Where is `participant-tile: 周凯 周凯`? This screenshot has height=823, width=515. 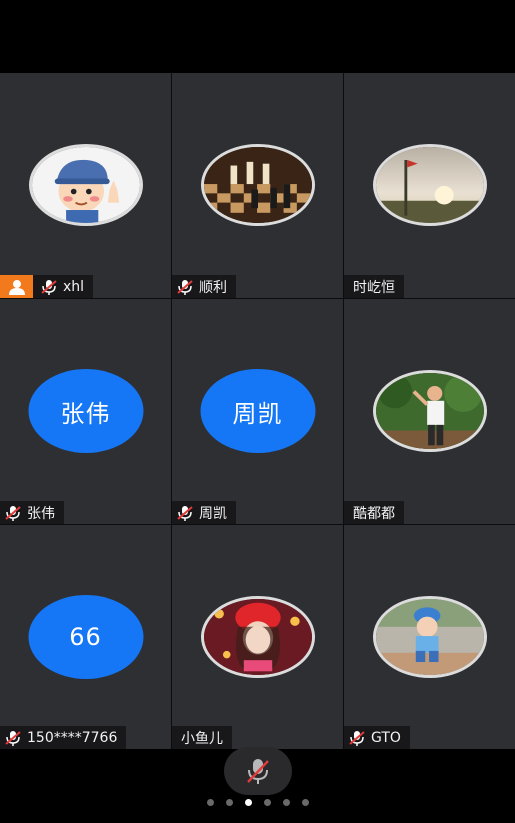 participant-tile: 周凯 周凯 is located at coordinates (257, 411).